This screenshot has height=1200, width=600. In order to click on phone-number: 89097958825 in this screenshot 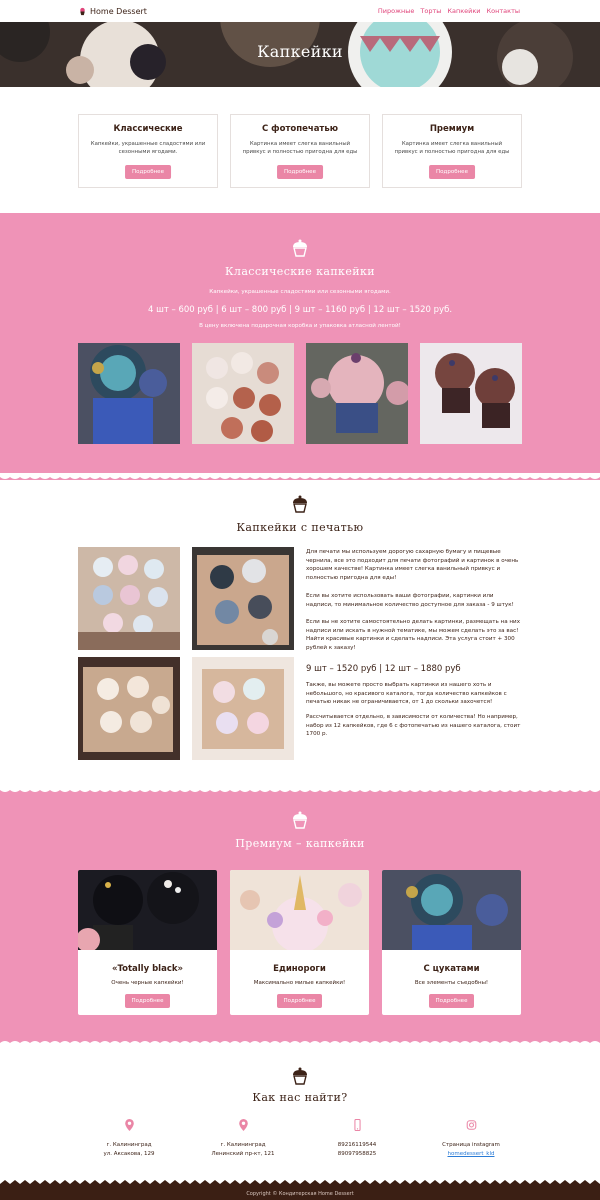, I will do `click(357, 1154)`.